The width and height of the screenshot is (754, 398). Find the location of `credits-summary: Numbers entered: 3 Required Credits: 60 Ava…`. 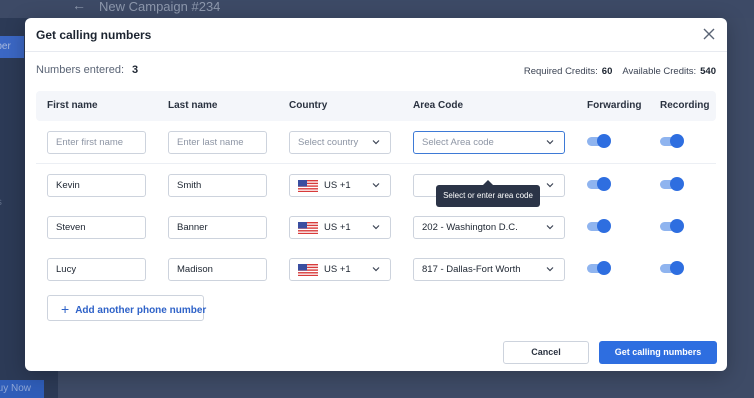

credits-summary: Numbers entered: 3 Required Credits: 60 Ava… is located at coordinates (376, 71).